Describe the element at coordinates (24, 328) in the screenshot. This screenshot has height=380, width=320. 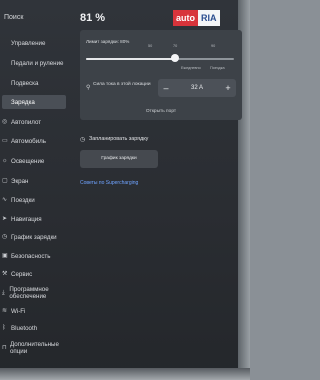
I see `sidebar-item-label: Bluetooth` at that location.